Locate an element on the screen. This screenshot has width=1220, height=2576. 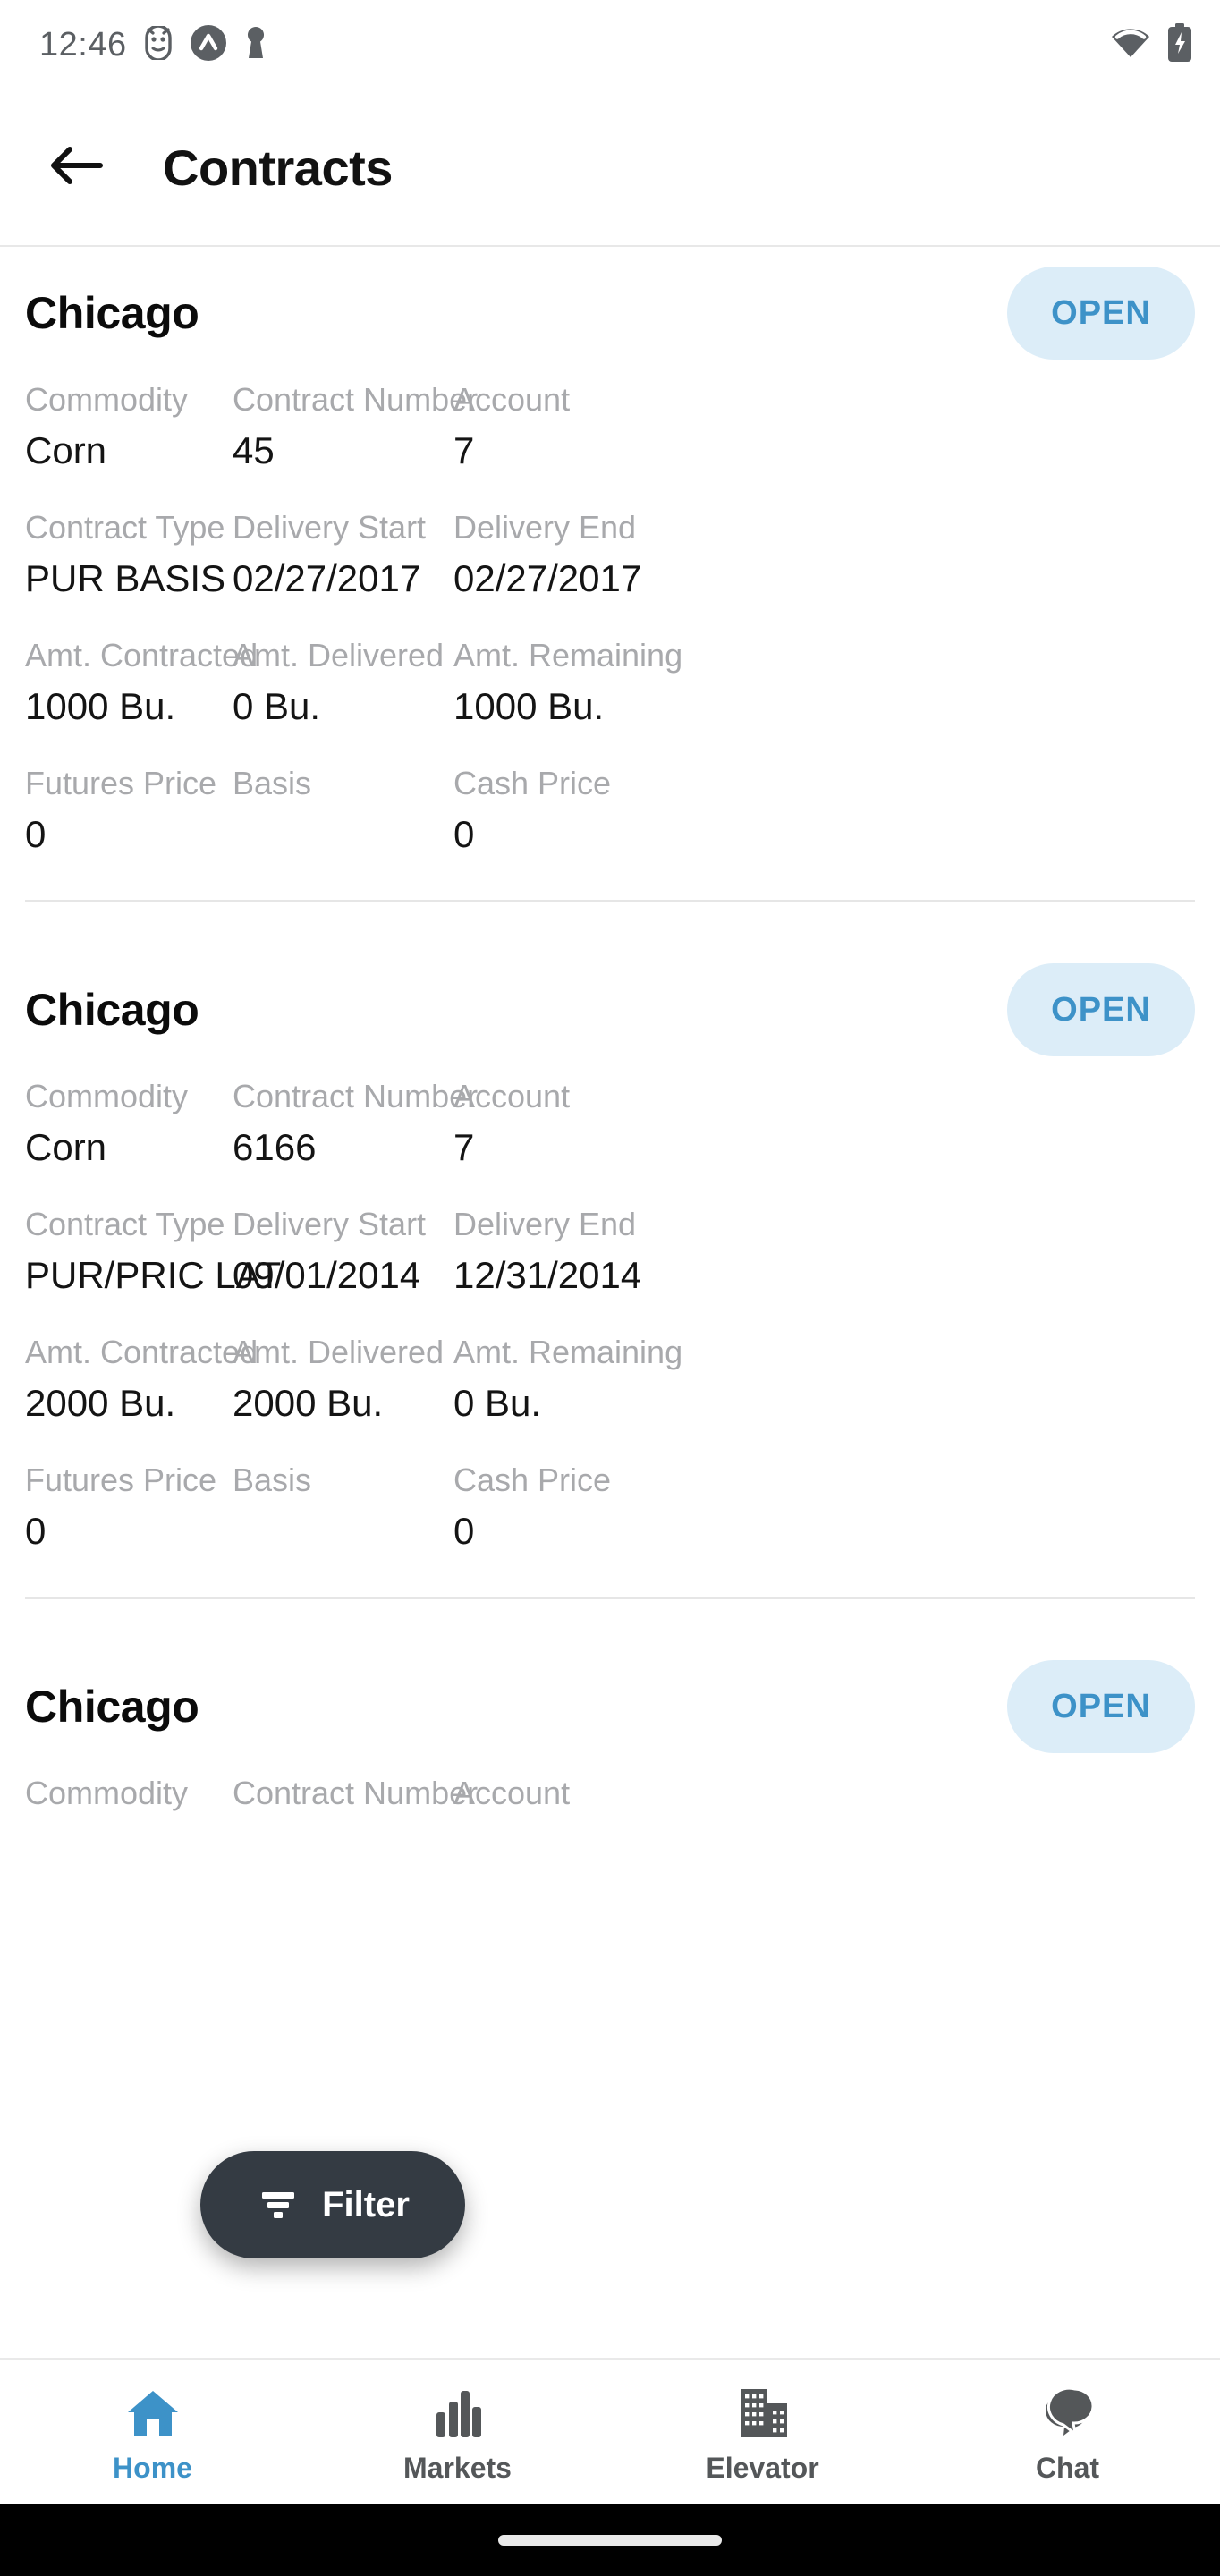
battery-charging-icon is located at coordinates (1180, 44).